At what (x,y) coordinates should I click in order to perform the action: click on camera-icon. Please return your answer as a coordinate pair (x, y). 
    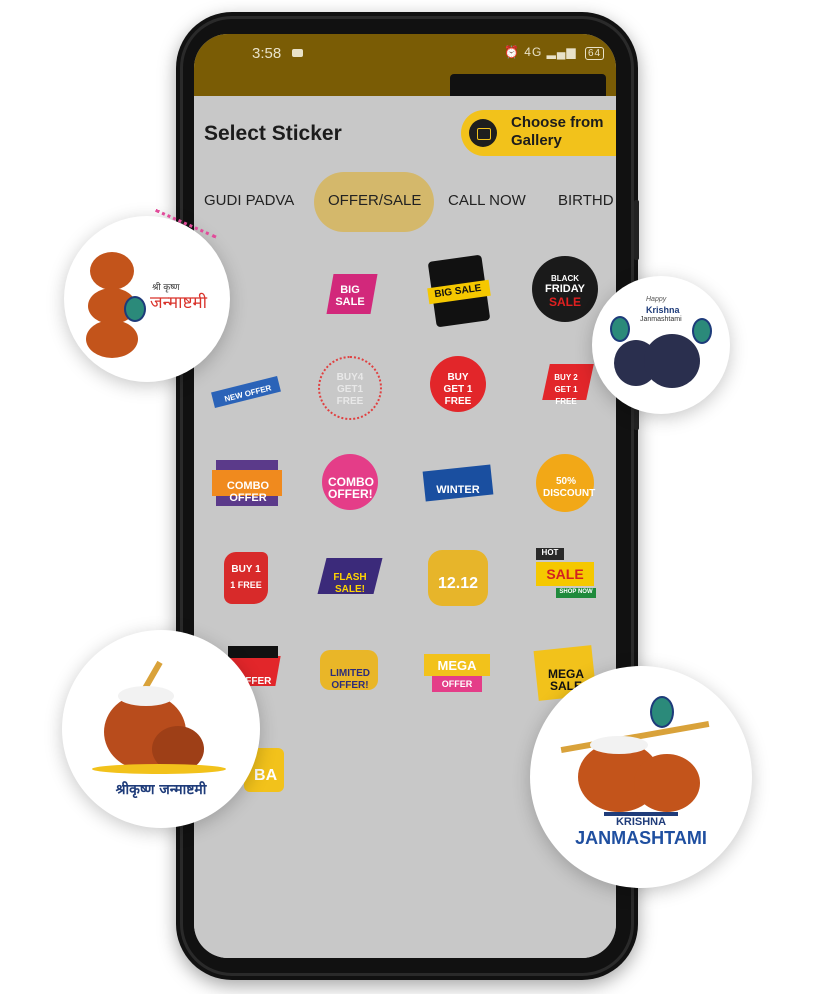
    Looking at the image, I should click on (297, 53).